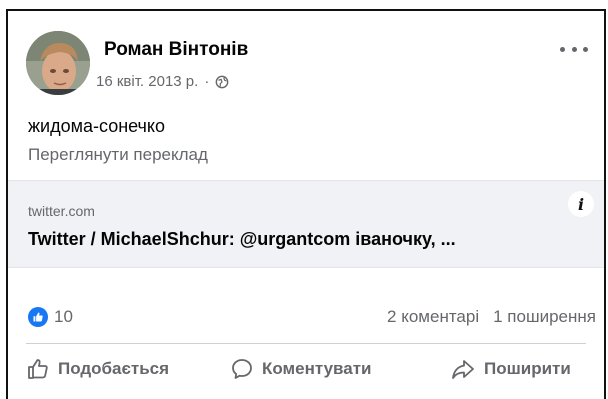 The height and width of the screenshot is (399, 608). I want to click on share-button: Поширити, so click(510, 369).